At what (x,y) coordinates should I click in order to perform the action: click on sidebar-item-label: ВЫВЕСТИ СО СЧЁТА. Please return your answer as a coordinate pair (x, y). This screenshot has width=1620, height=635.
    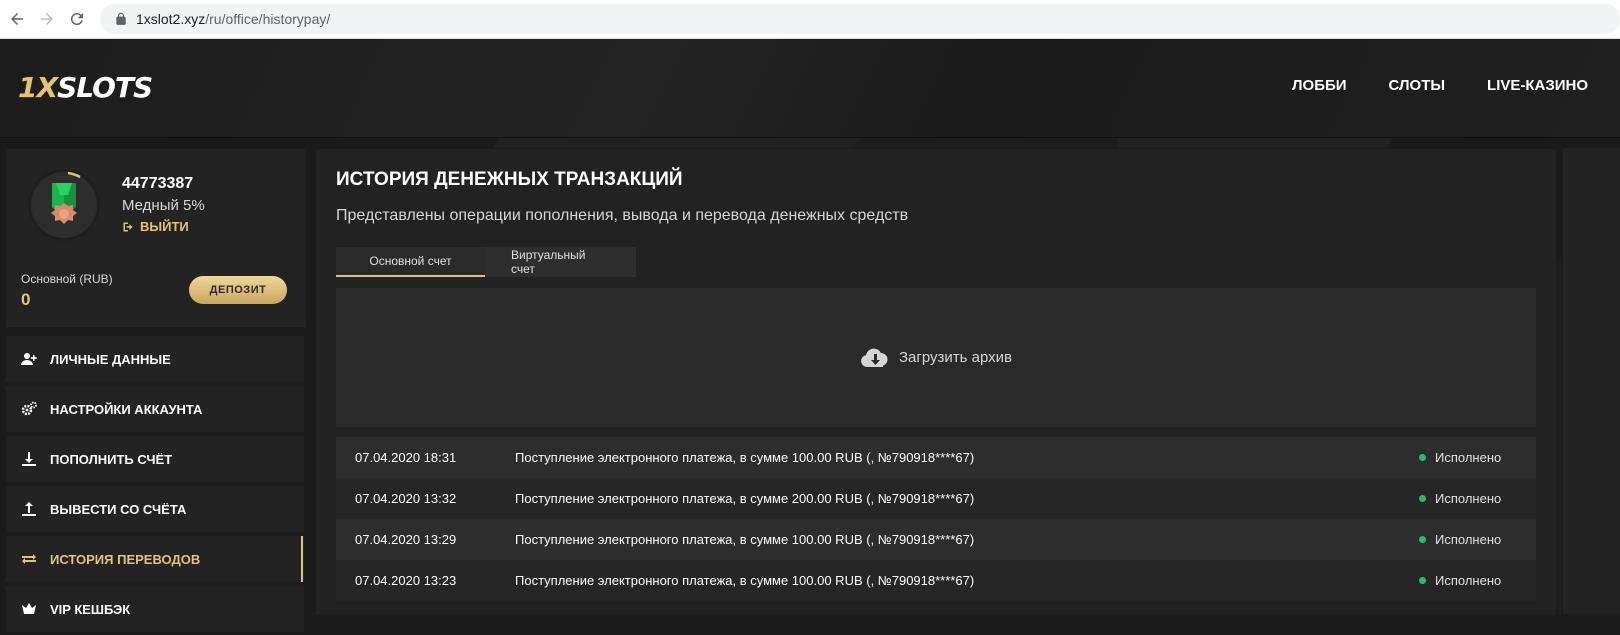
    Looking at the image, I should click on (118, 509).